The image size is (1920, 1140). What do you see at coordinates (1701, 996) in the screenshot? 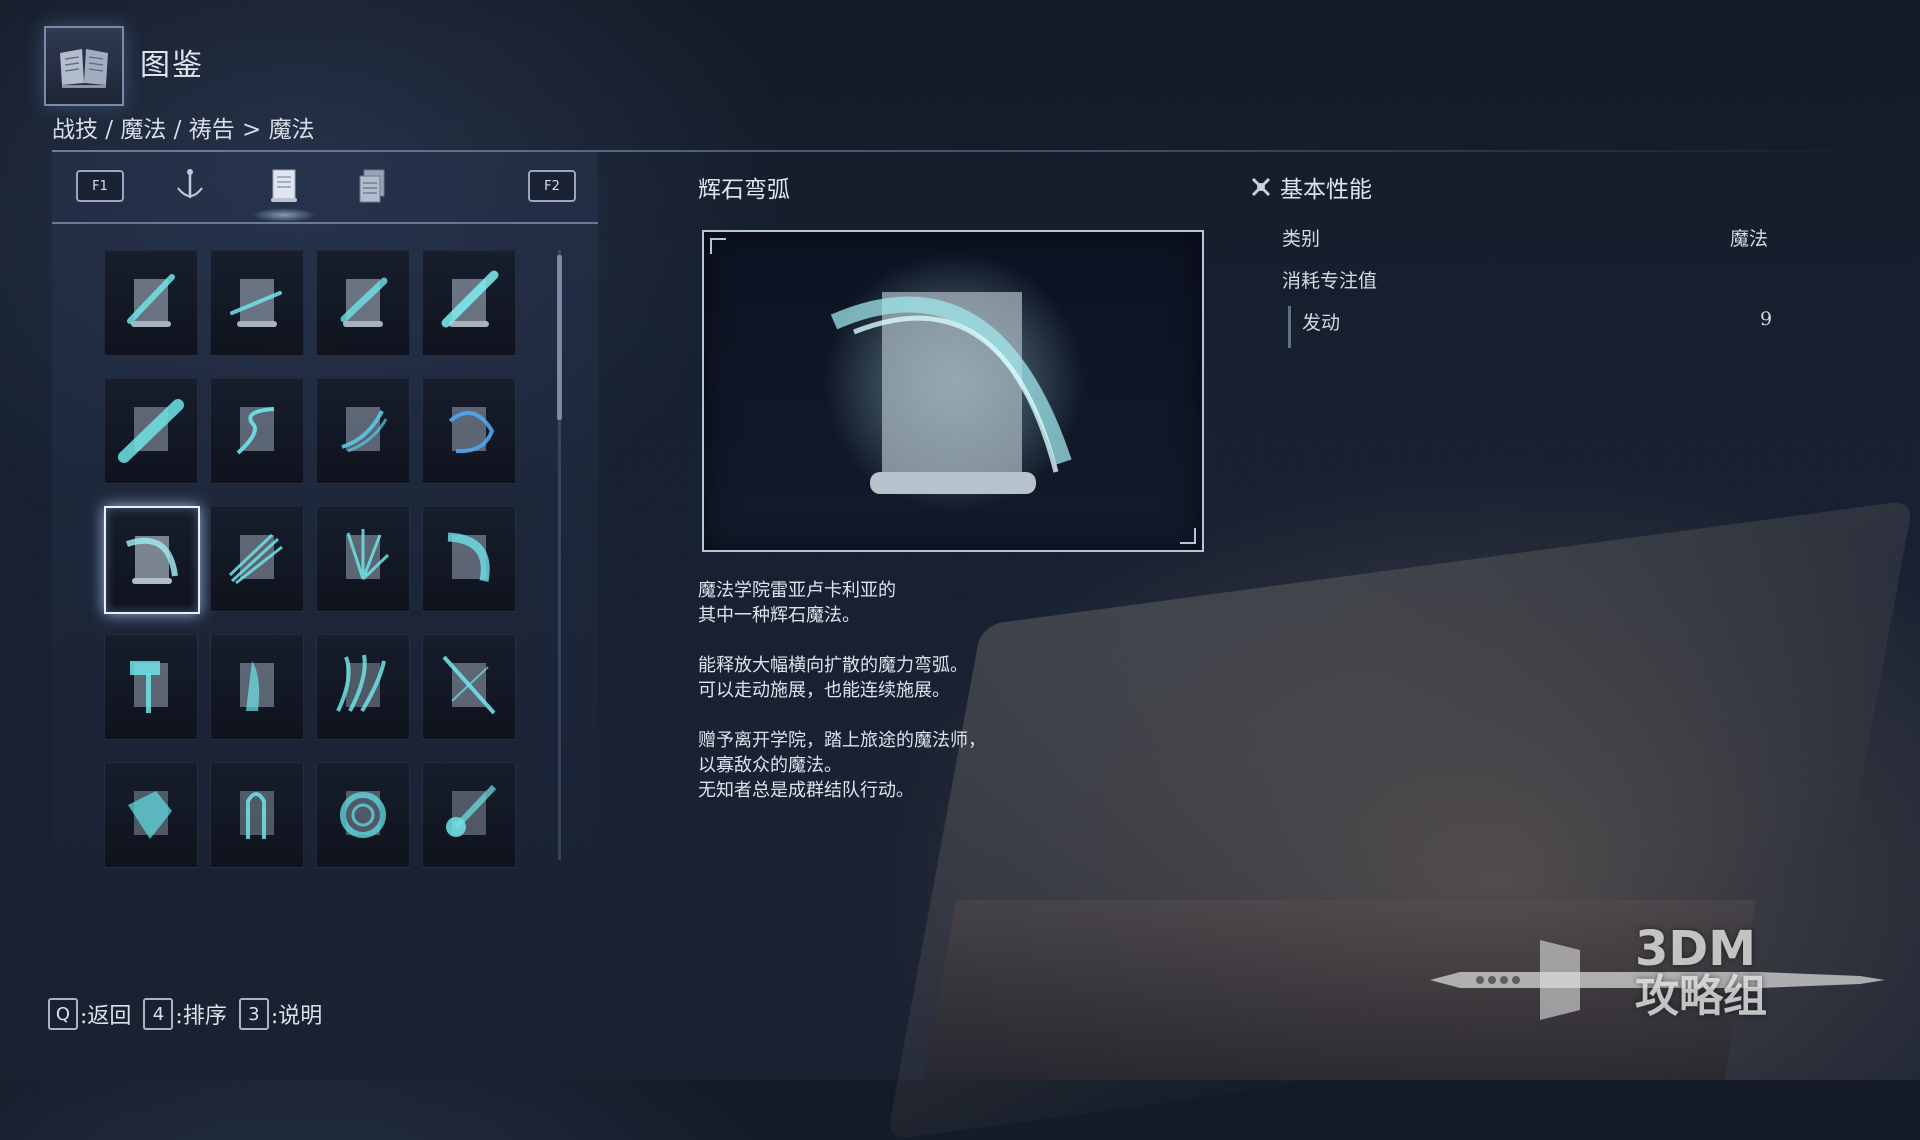
I see `watermark-line2: 攻略组` at bounding box center [1701, 996].